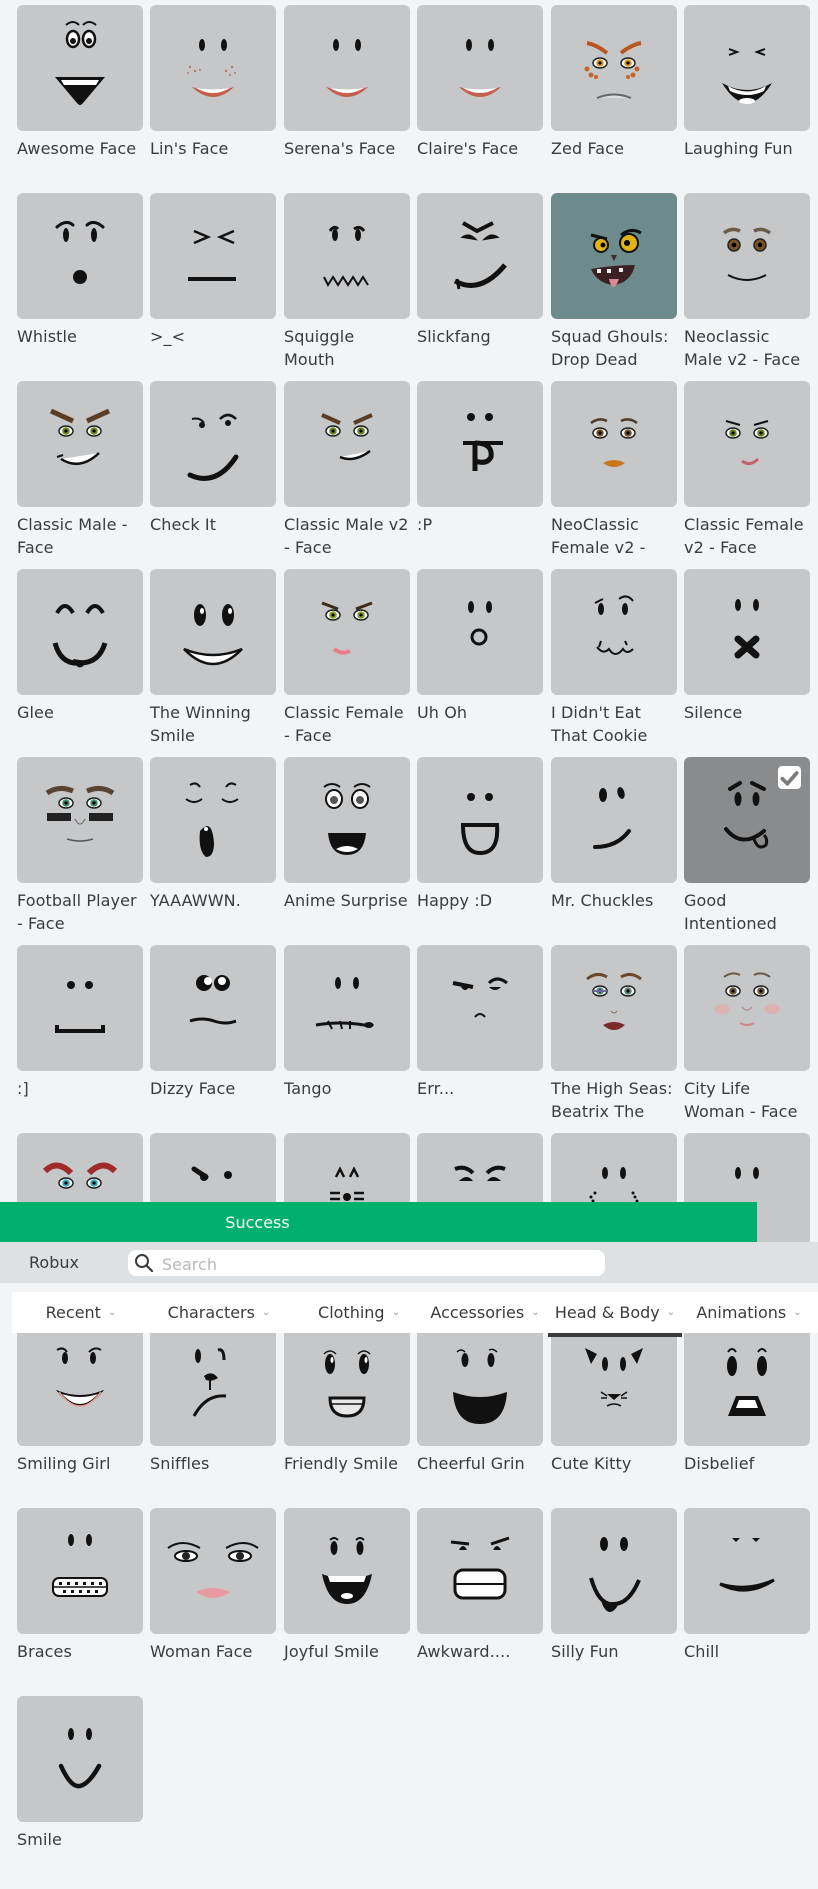 The image size is (818, 1889). Describe the element at coordinates (81, 1312) in the screenshot. I see `tab-recent: Recent ⌄` at that location.